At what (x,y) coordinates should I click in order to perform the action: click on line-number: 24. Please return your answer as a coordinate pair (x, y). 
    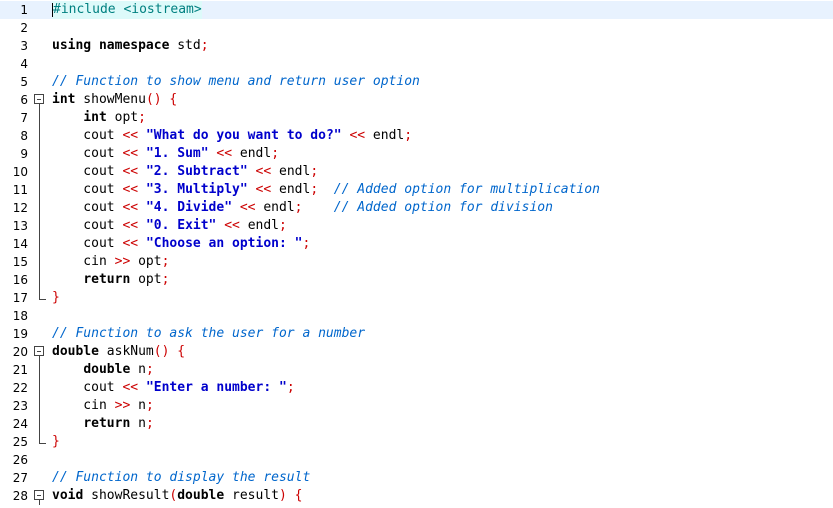
    Looking at the image, I should click on (20, 424).